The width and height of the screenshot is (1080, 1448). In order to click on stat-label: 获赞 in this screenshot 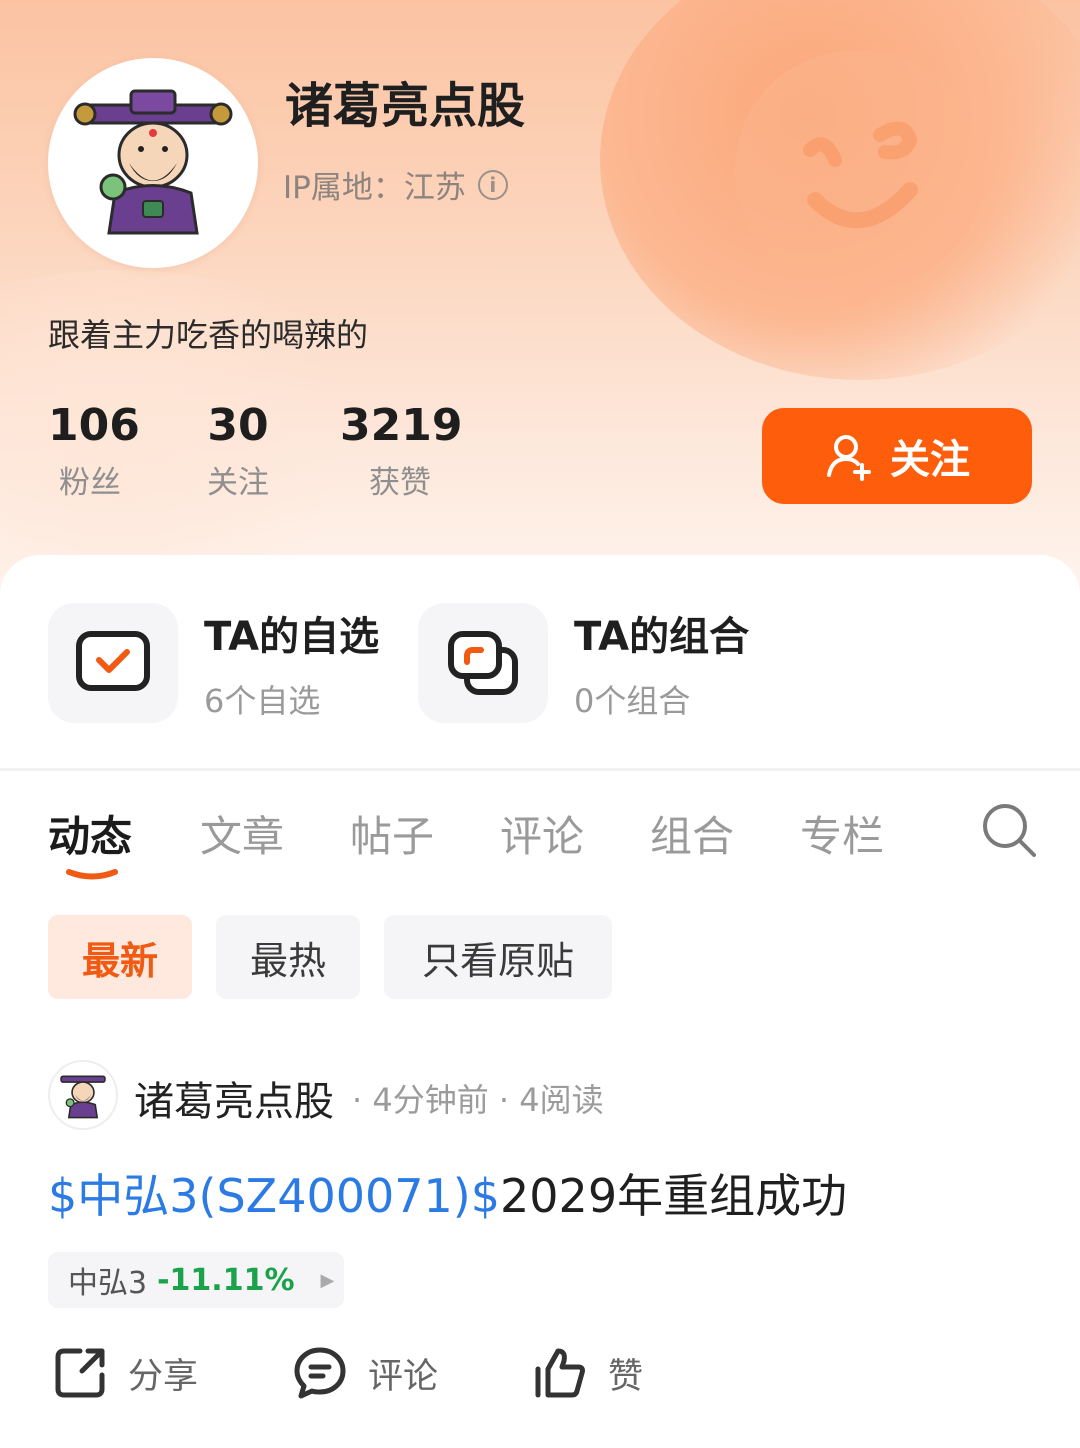, I will do `click(400, 483)`.